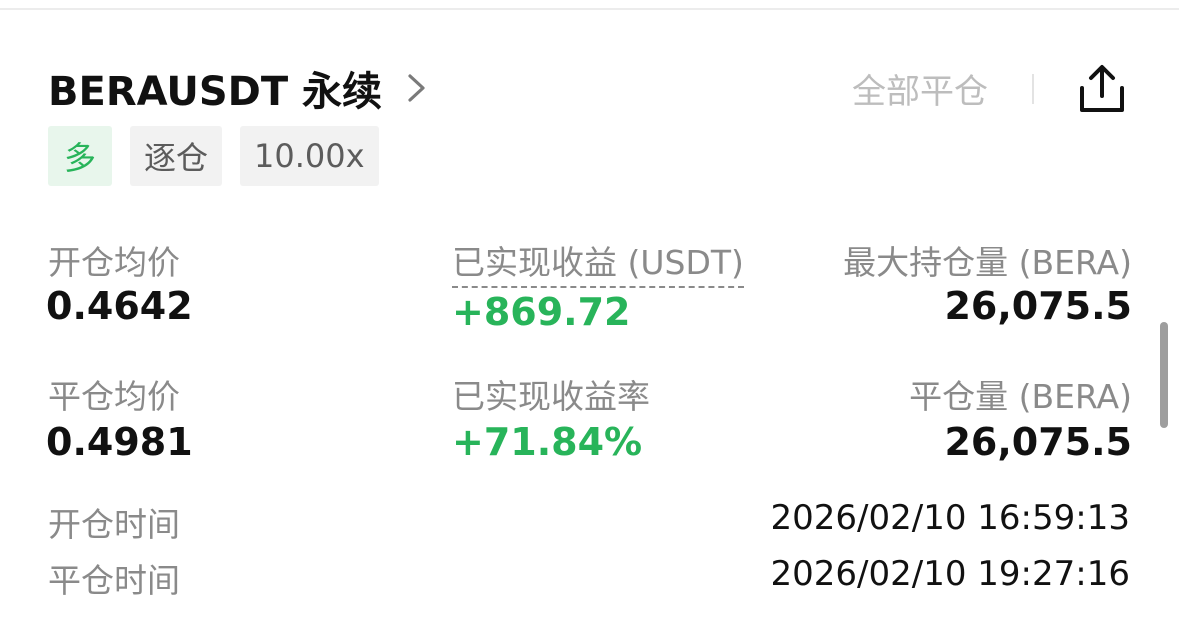  Describe the element at coordinates (541, 312) in the screenshot. I see `realized-pnl-value: +869.72` at that location.